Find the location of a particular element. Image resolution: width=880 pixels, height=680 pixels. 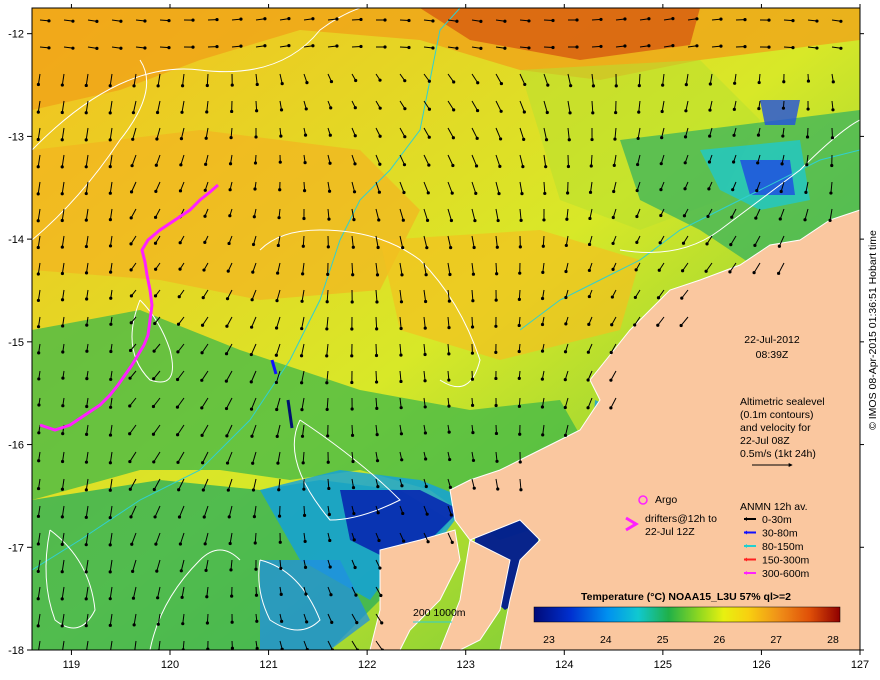

depth-label: 150-300m is located at coordinates (786, 561).